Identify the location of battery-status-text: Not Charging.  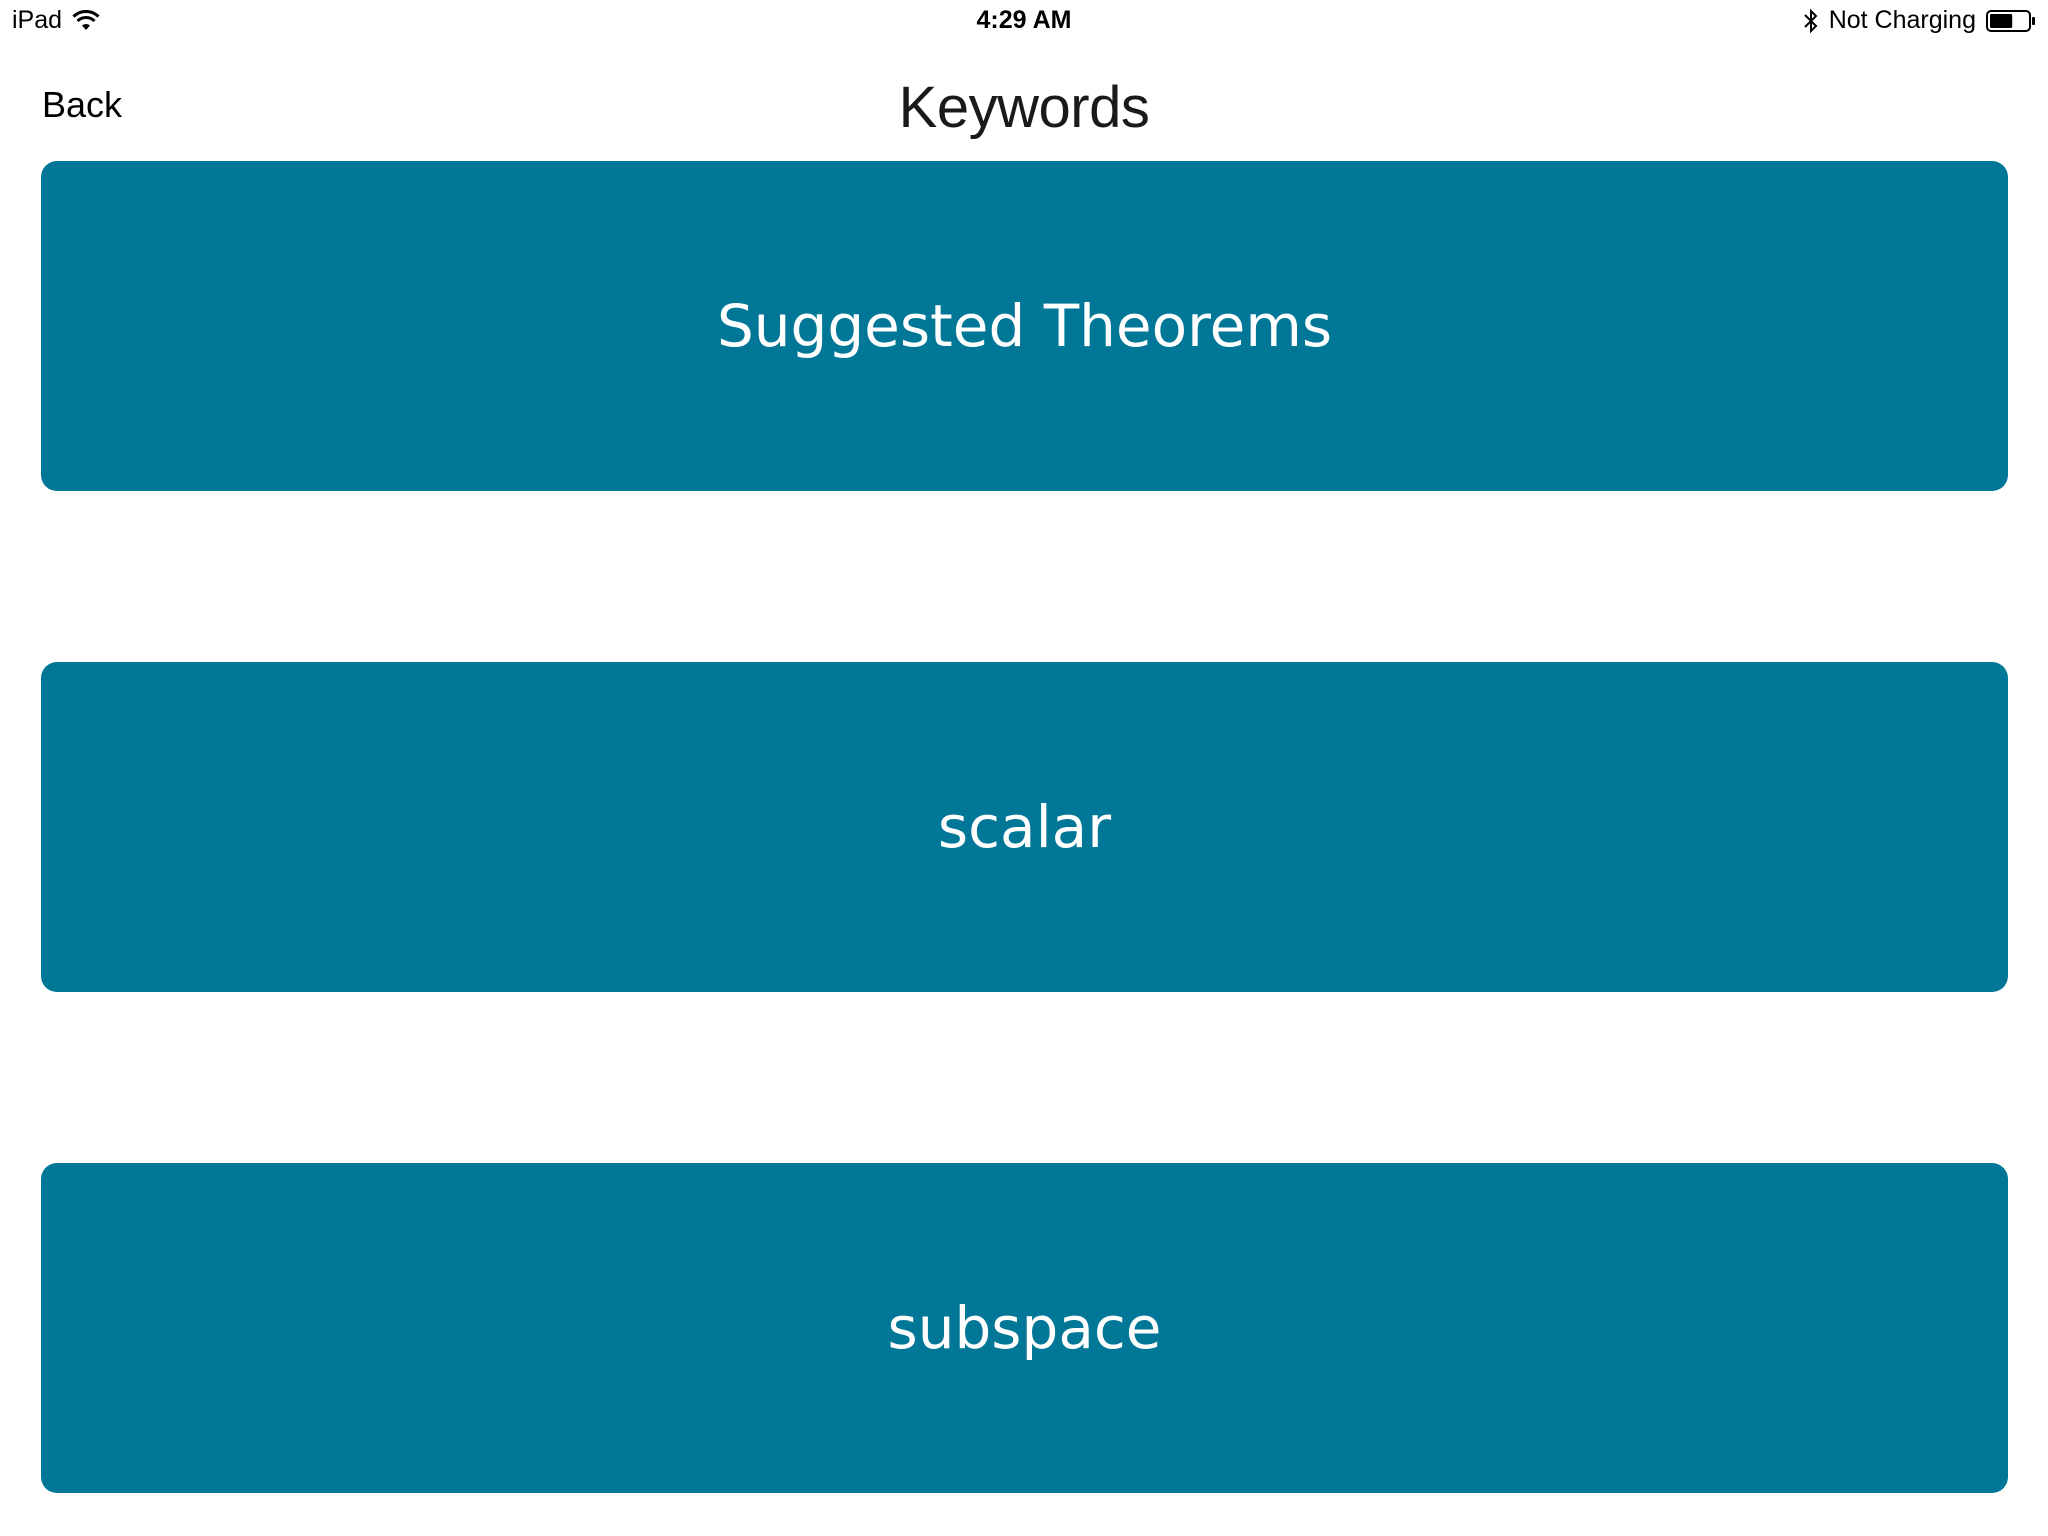
(1902, 20).